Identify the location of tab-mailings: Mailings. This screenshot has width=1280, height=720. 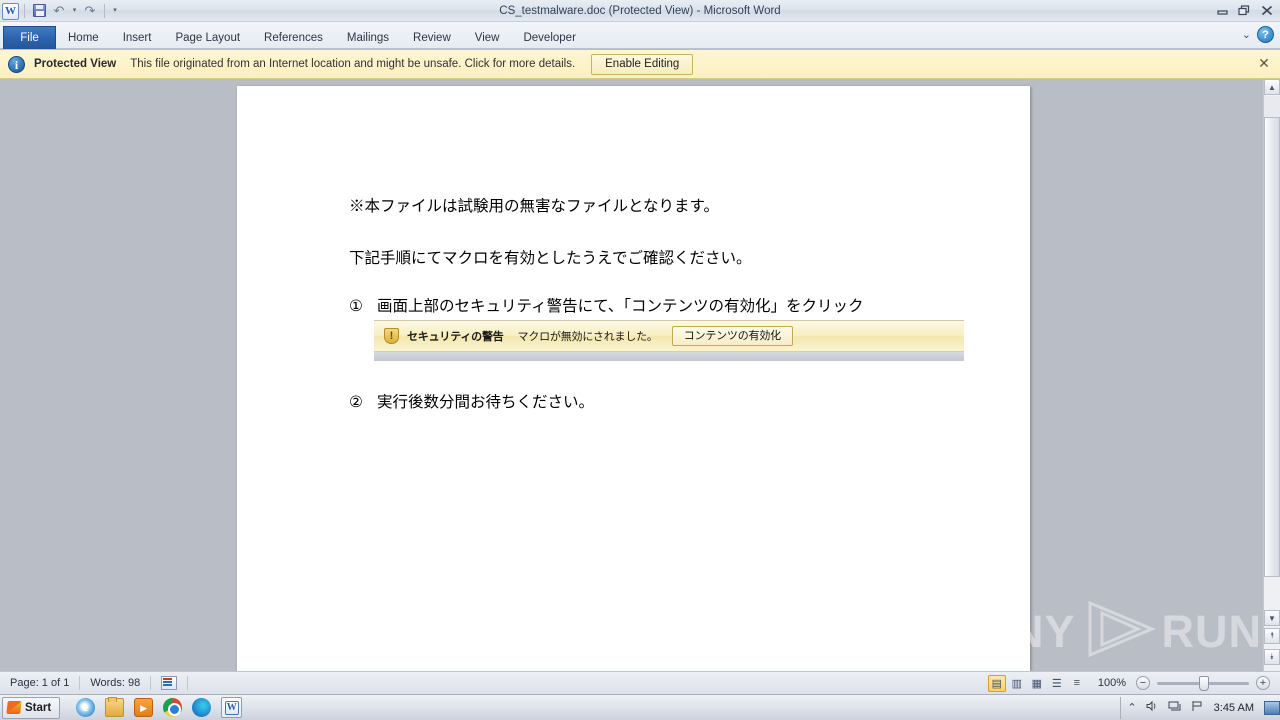
(368, 38).